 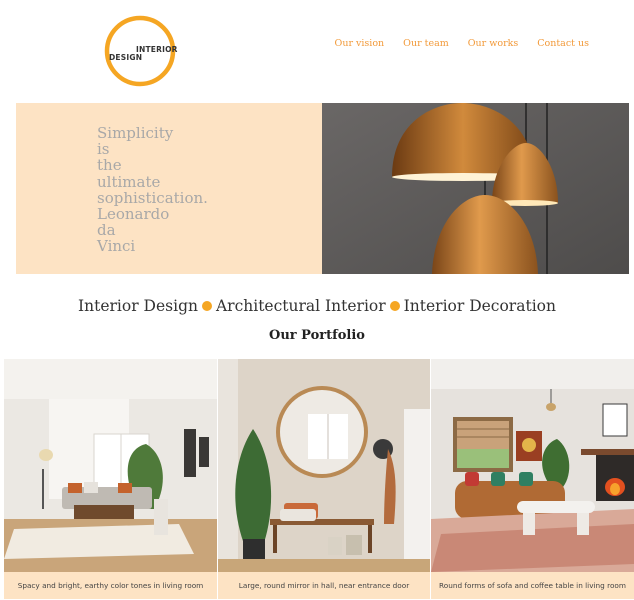 What do you see at coordinates (157, 49) in the screenshot?
I see `logo-text-interior: INTERIOR` at bounding box center [157, 49].